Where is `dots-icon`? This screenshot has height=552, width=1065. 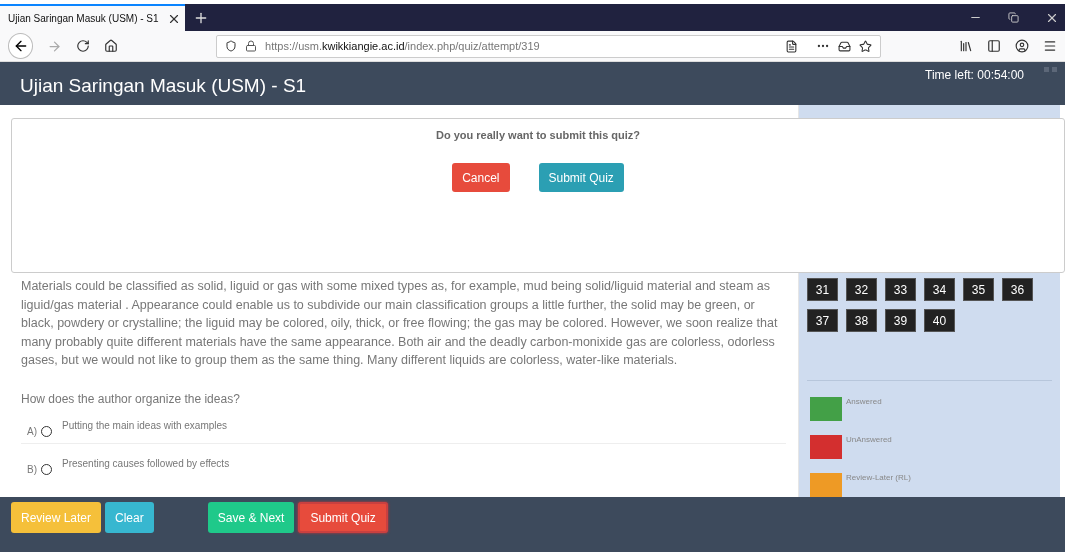 dots-icon is located at coordinates (1050, 69).